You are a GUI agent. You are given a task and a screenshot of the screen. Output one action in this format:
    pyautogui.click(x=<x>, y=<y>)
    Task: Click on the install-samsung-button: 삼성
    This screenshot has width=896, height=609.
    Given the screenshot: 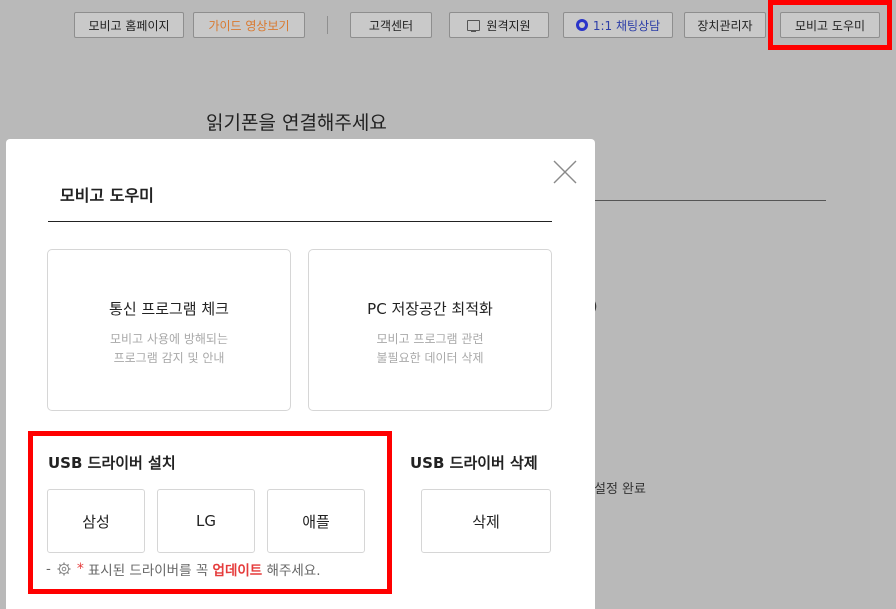 What is the action you would take?
    pyautogui.click(x=96, y=521)
    